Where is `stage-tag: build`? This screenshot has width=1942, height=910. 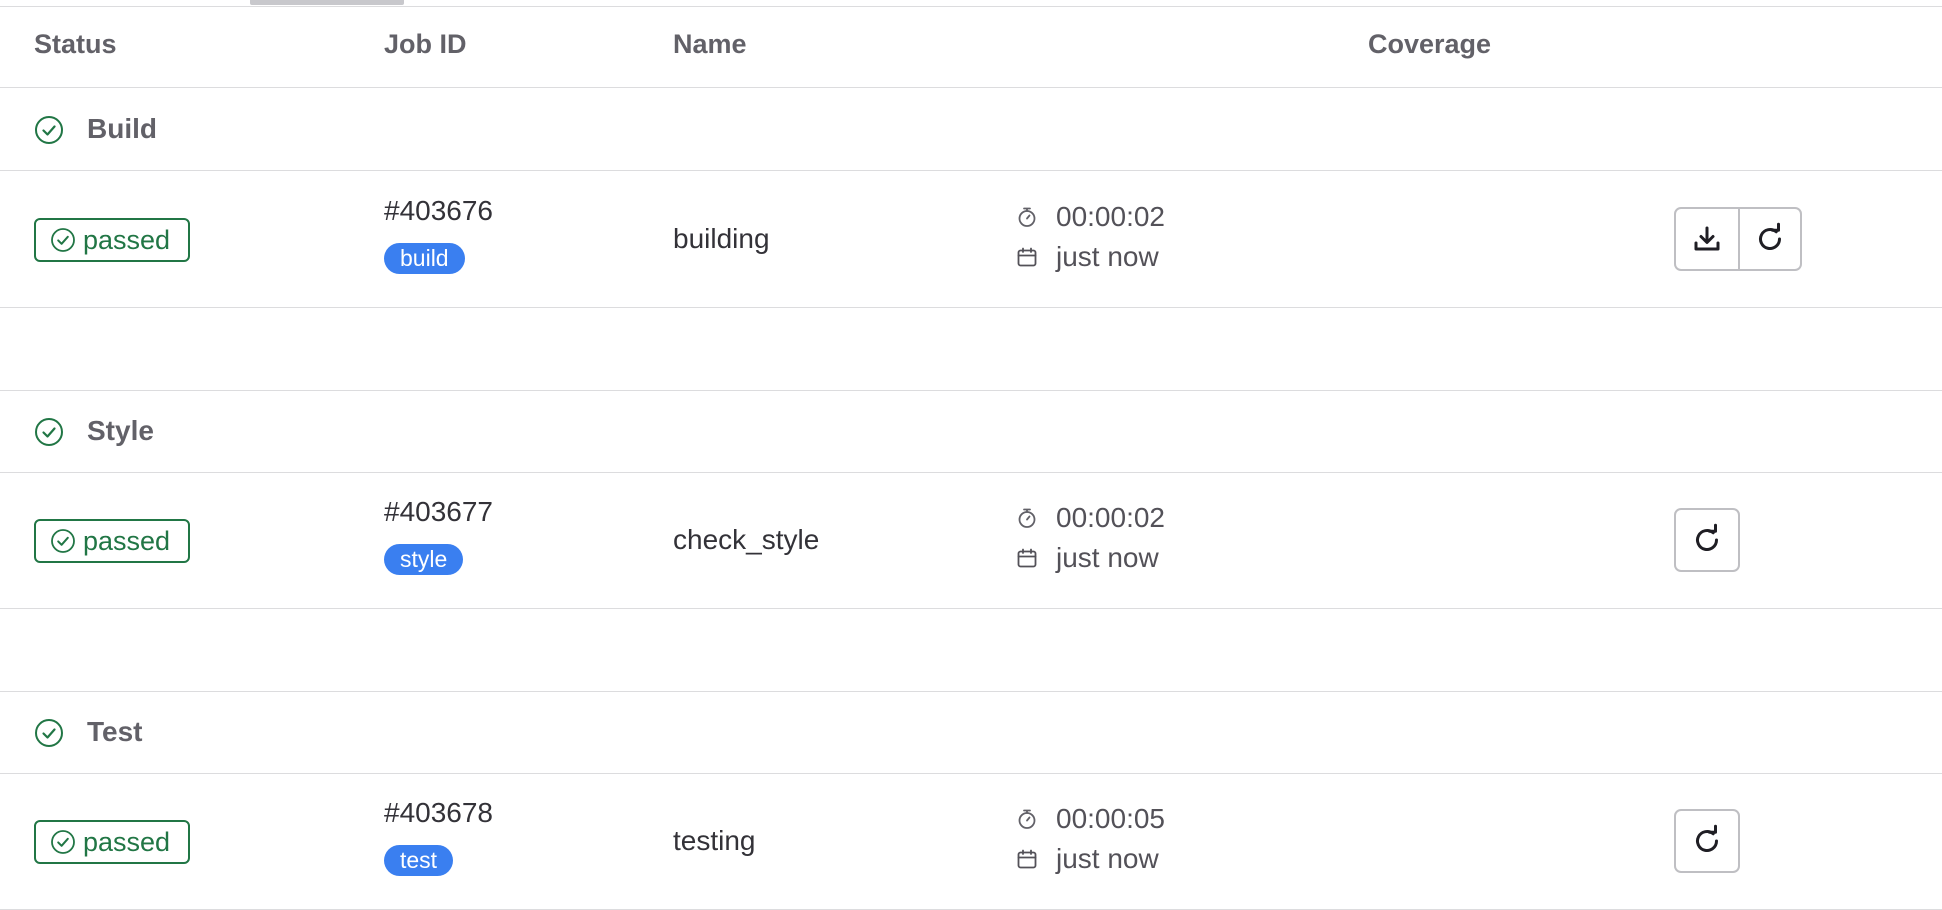 stage-tag: build is located at coordinates (424, 258).